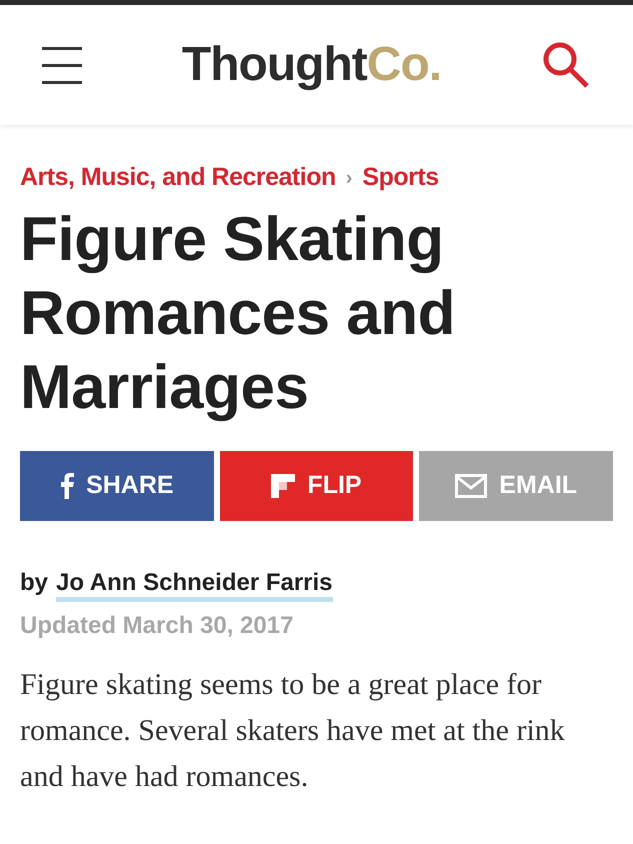 The height and width of the screenshot is (844, 633). What do you see at coordinates (67, 485) in the screenshot?
I see `facebook-icon` at bounding box center [67, 485].